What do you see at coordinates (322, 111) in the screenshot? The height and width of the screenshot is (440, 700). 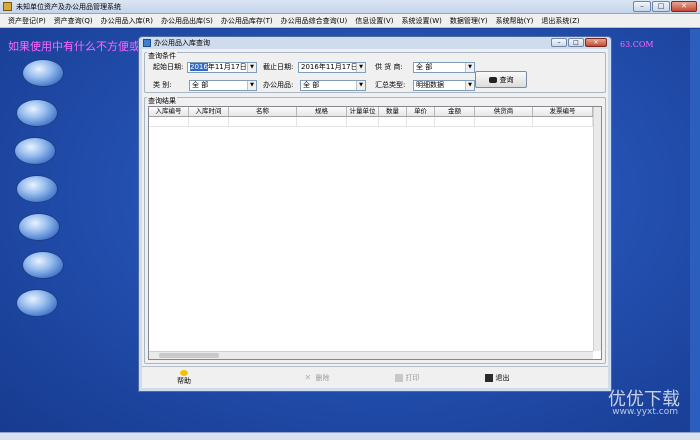 I see `col-header-spec: 规格` at bounding box center [322, 111].